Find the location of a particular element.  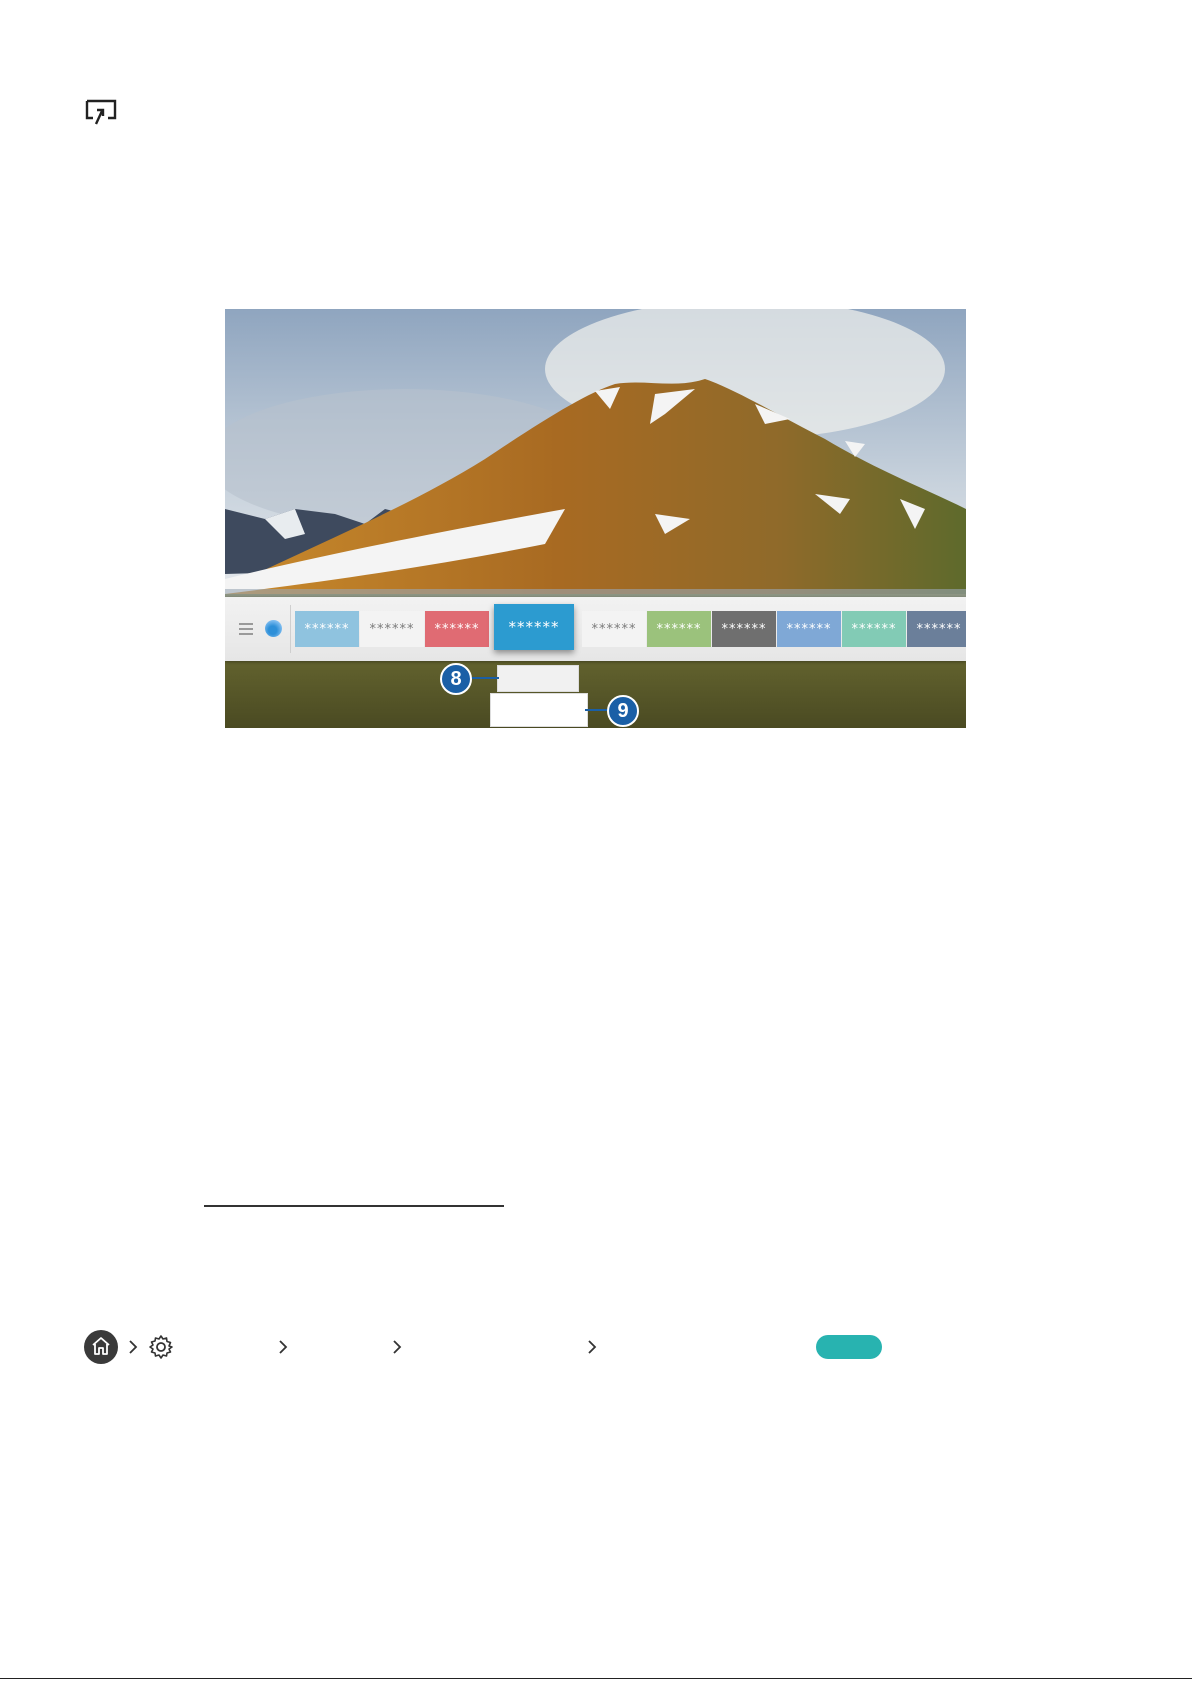

app-tile-focused: ****** is located at coordinates (534, 627).